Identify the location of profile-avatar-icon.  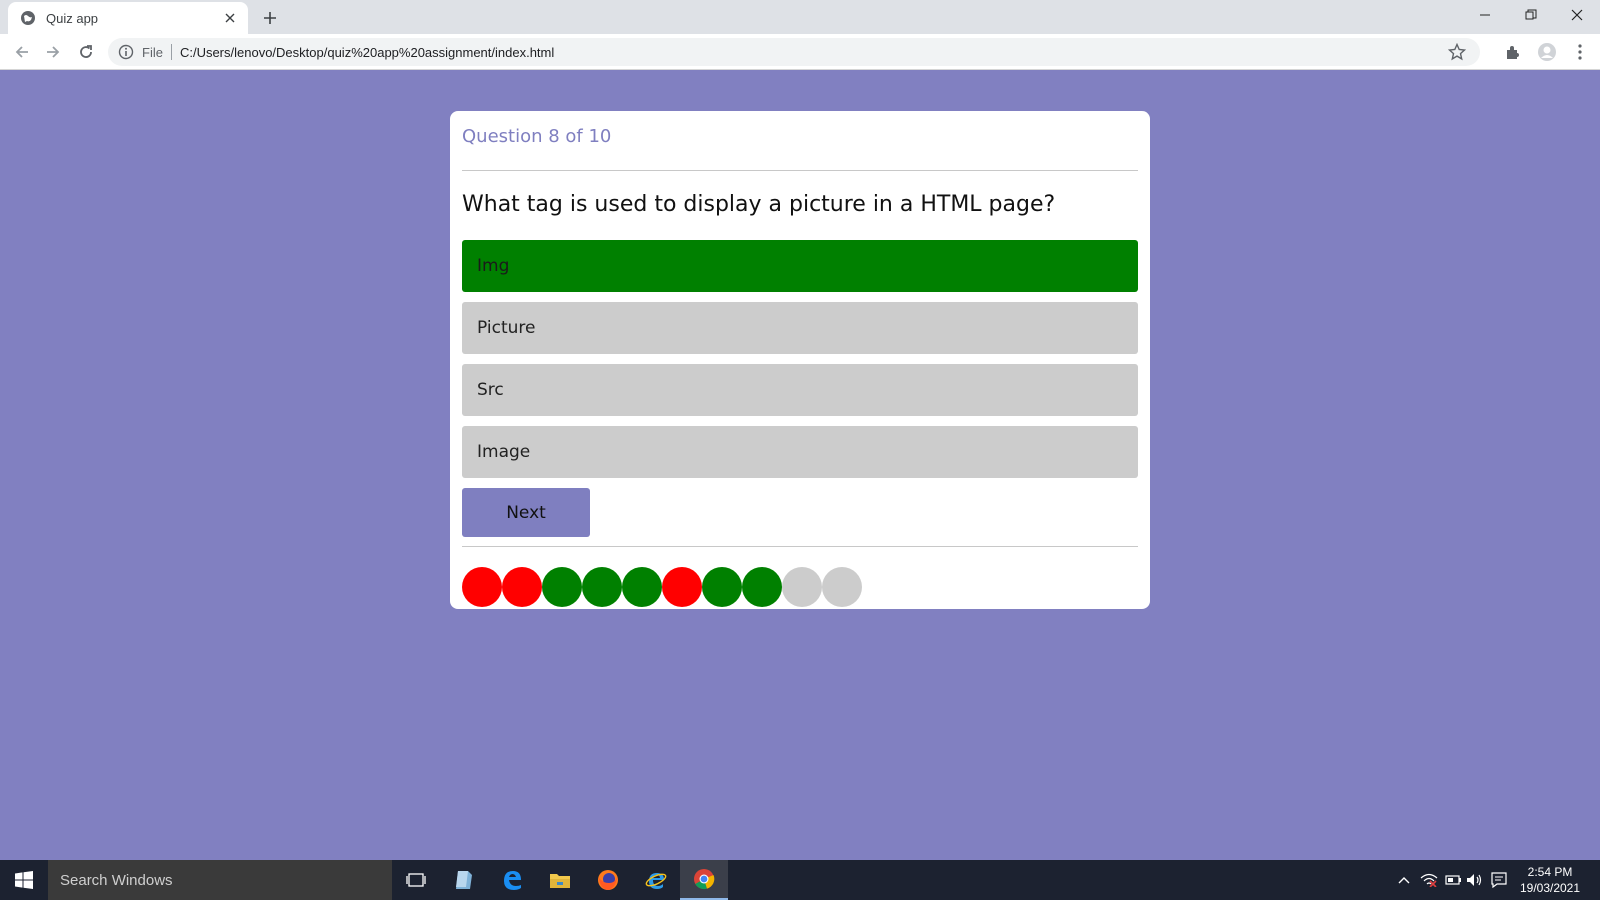
(1547, 52).